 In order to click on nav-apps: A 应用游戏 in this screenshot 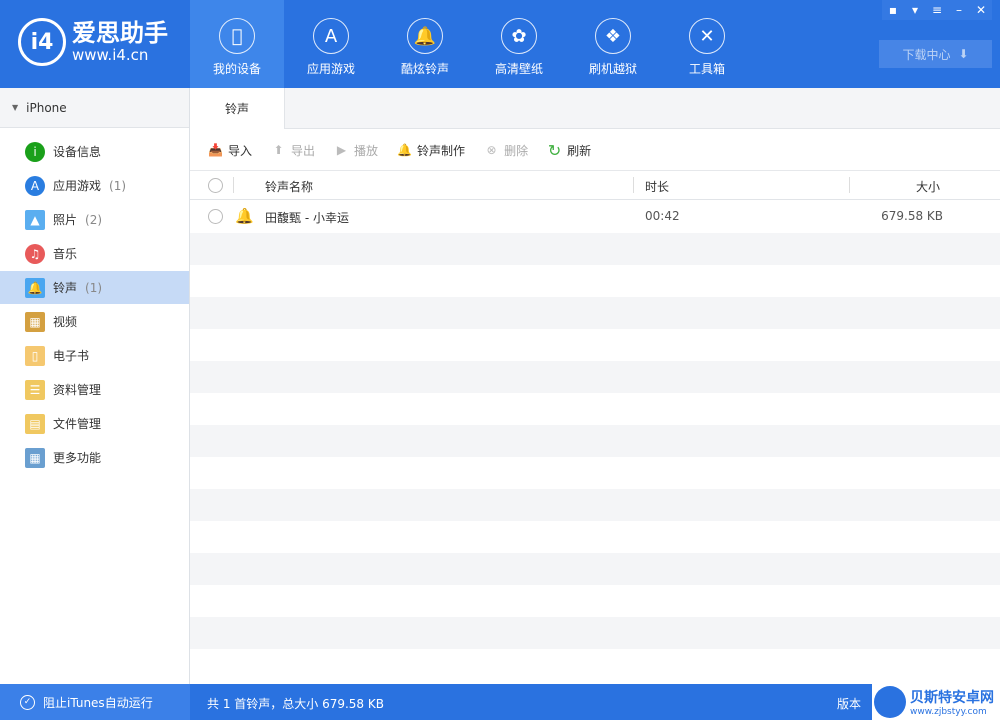, I will do `click(331, 44)`.